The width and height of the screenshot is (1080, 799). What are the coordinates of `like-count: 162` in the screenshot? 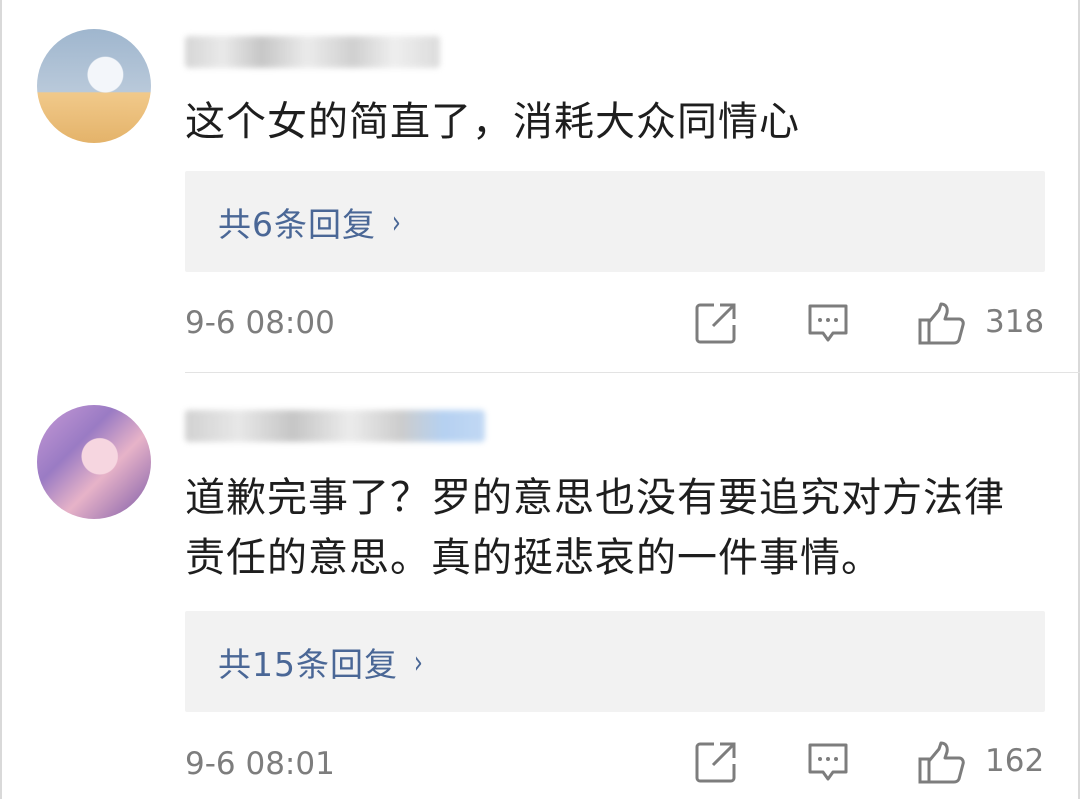 It's located at (1015, 761).